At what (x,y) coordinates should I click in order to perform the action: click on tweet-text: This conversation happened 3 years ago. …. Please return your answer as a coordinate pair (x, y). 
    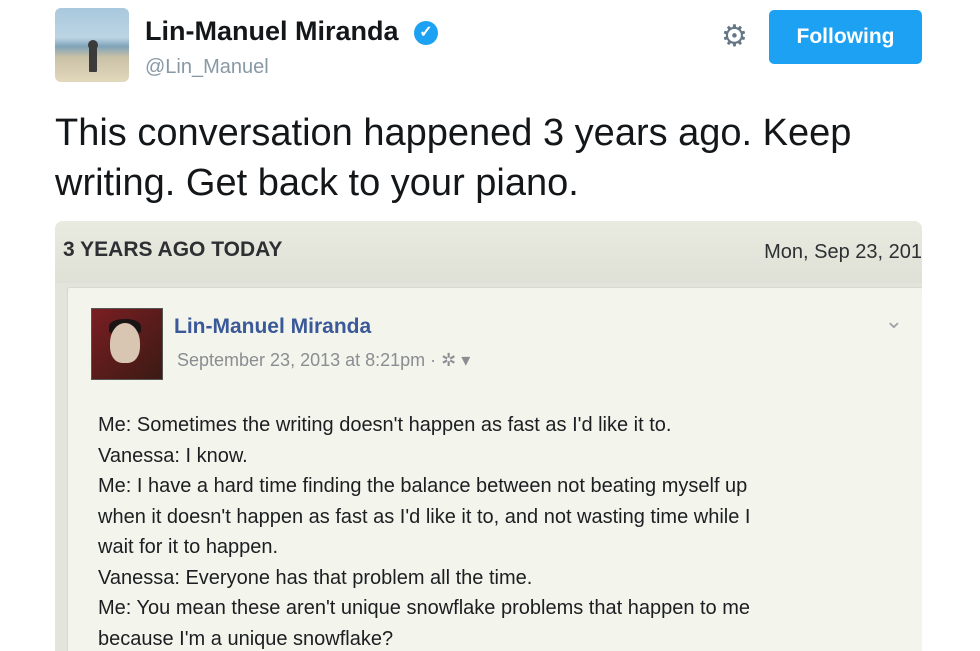
    Looking at the image, I should click on (495, 158).